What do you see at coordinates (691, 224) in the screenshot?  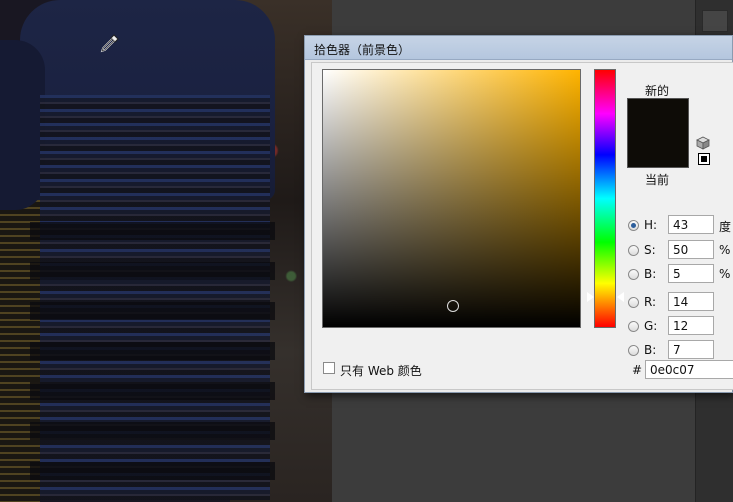 I see `field-input-h: 43` at bounding box center [691, 224].